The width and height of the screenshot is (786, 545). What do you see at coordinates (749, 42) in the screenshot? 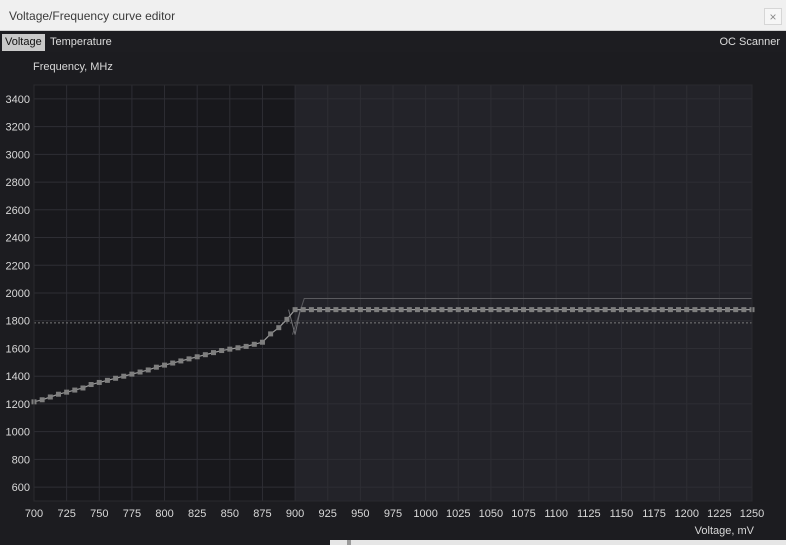
I see `oc-scanner-button: OC Scanner` at bounding box center [749, 42].